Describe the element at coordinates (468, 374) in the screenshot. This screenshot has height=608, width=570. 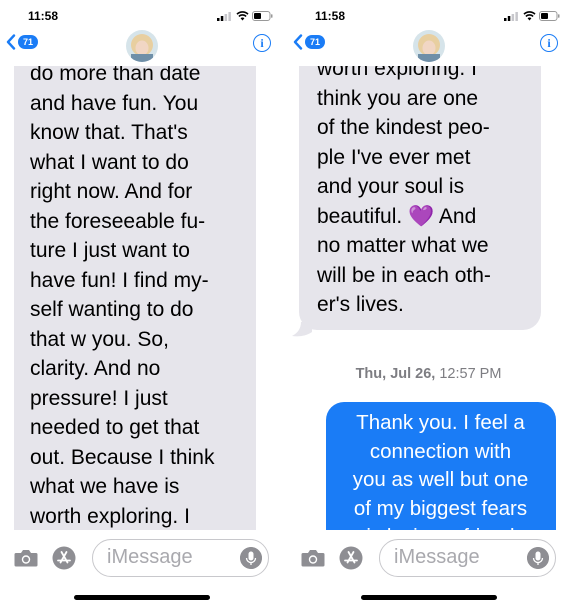
I see `timestamp-time: 12:57 PM` at that location.